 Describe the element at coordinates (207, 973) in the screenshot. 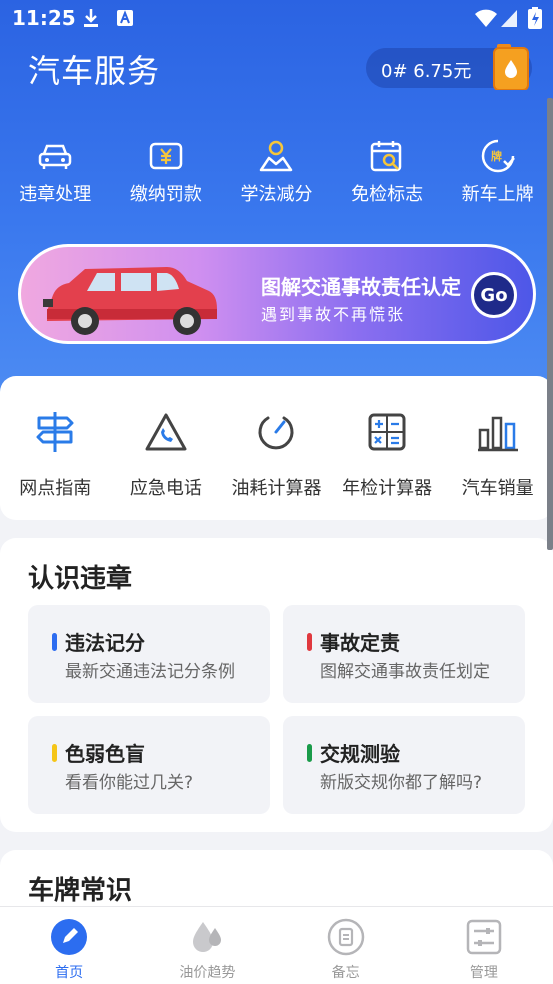

I see `tab-label: 油价趋势` at that location.